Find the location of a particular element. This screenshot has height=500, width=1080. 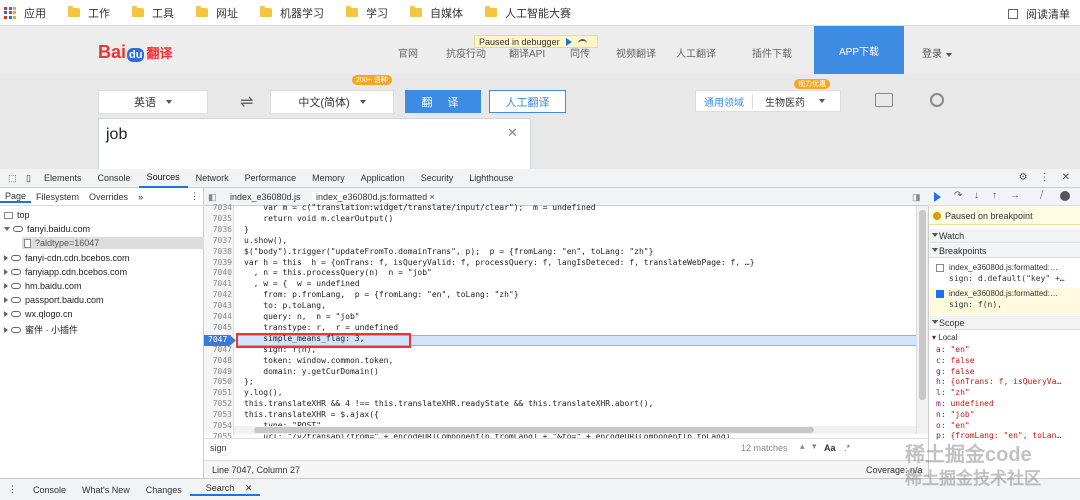

tree-item-domain: hm.baidu.com is located at coordinates (43, 286).